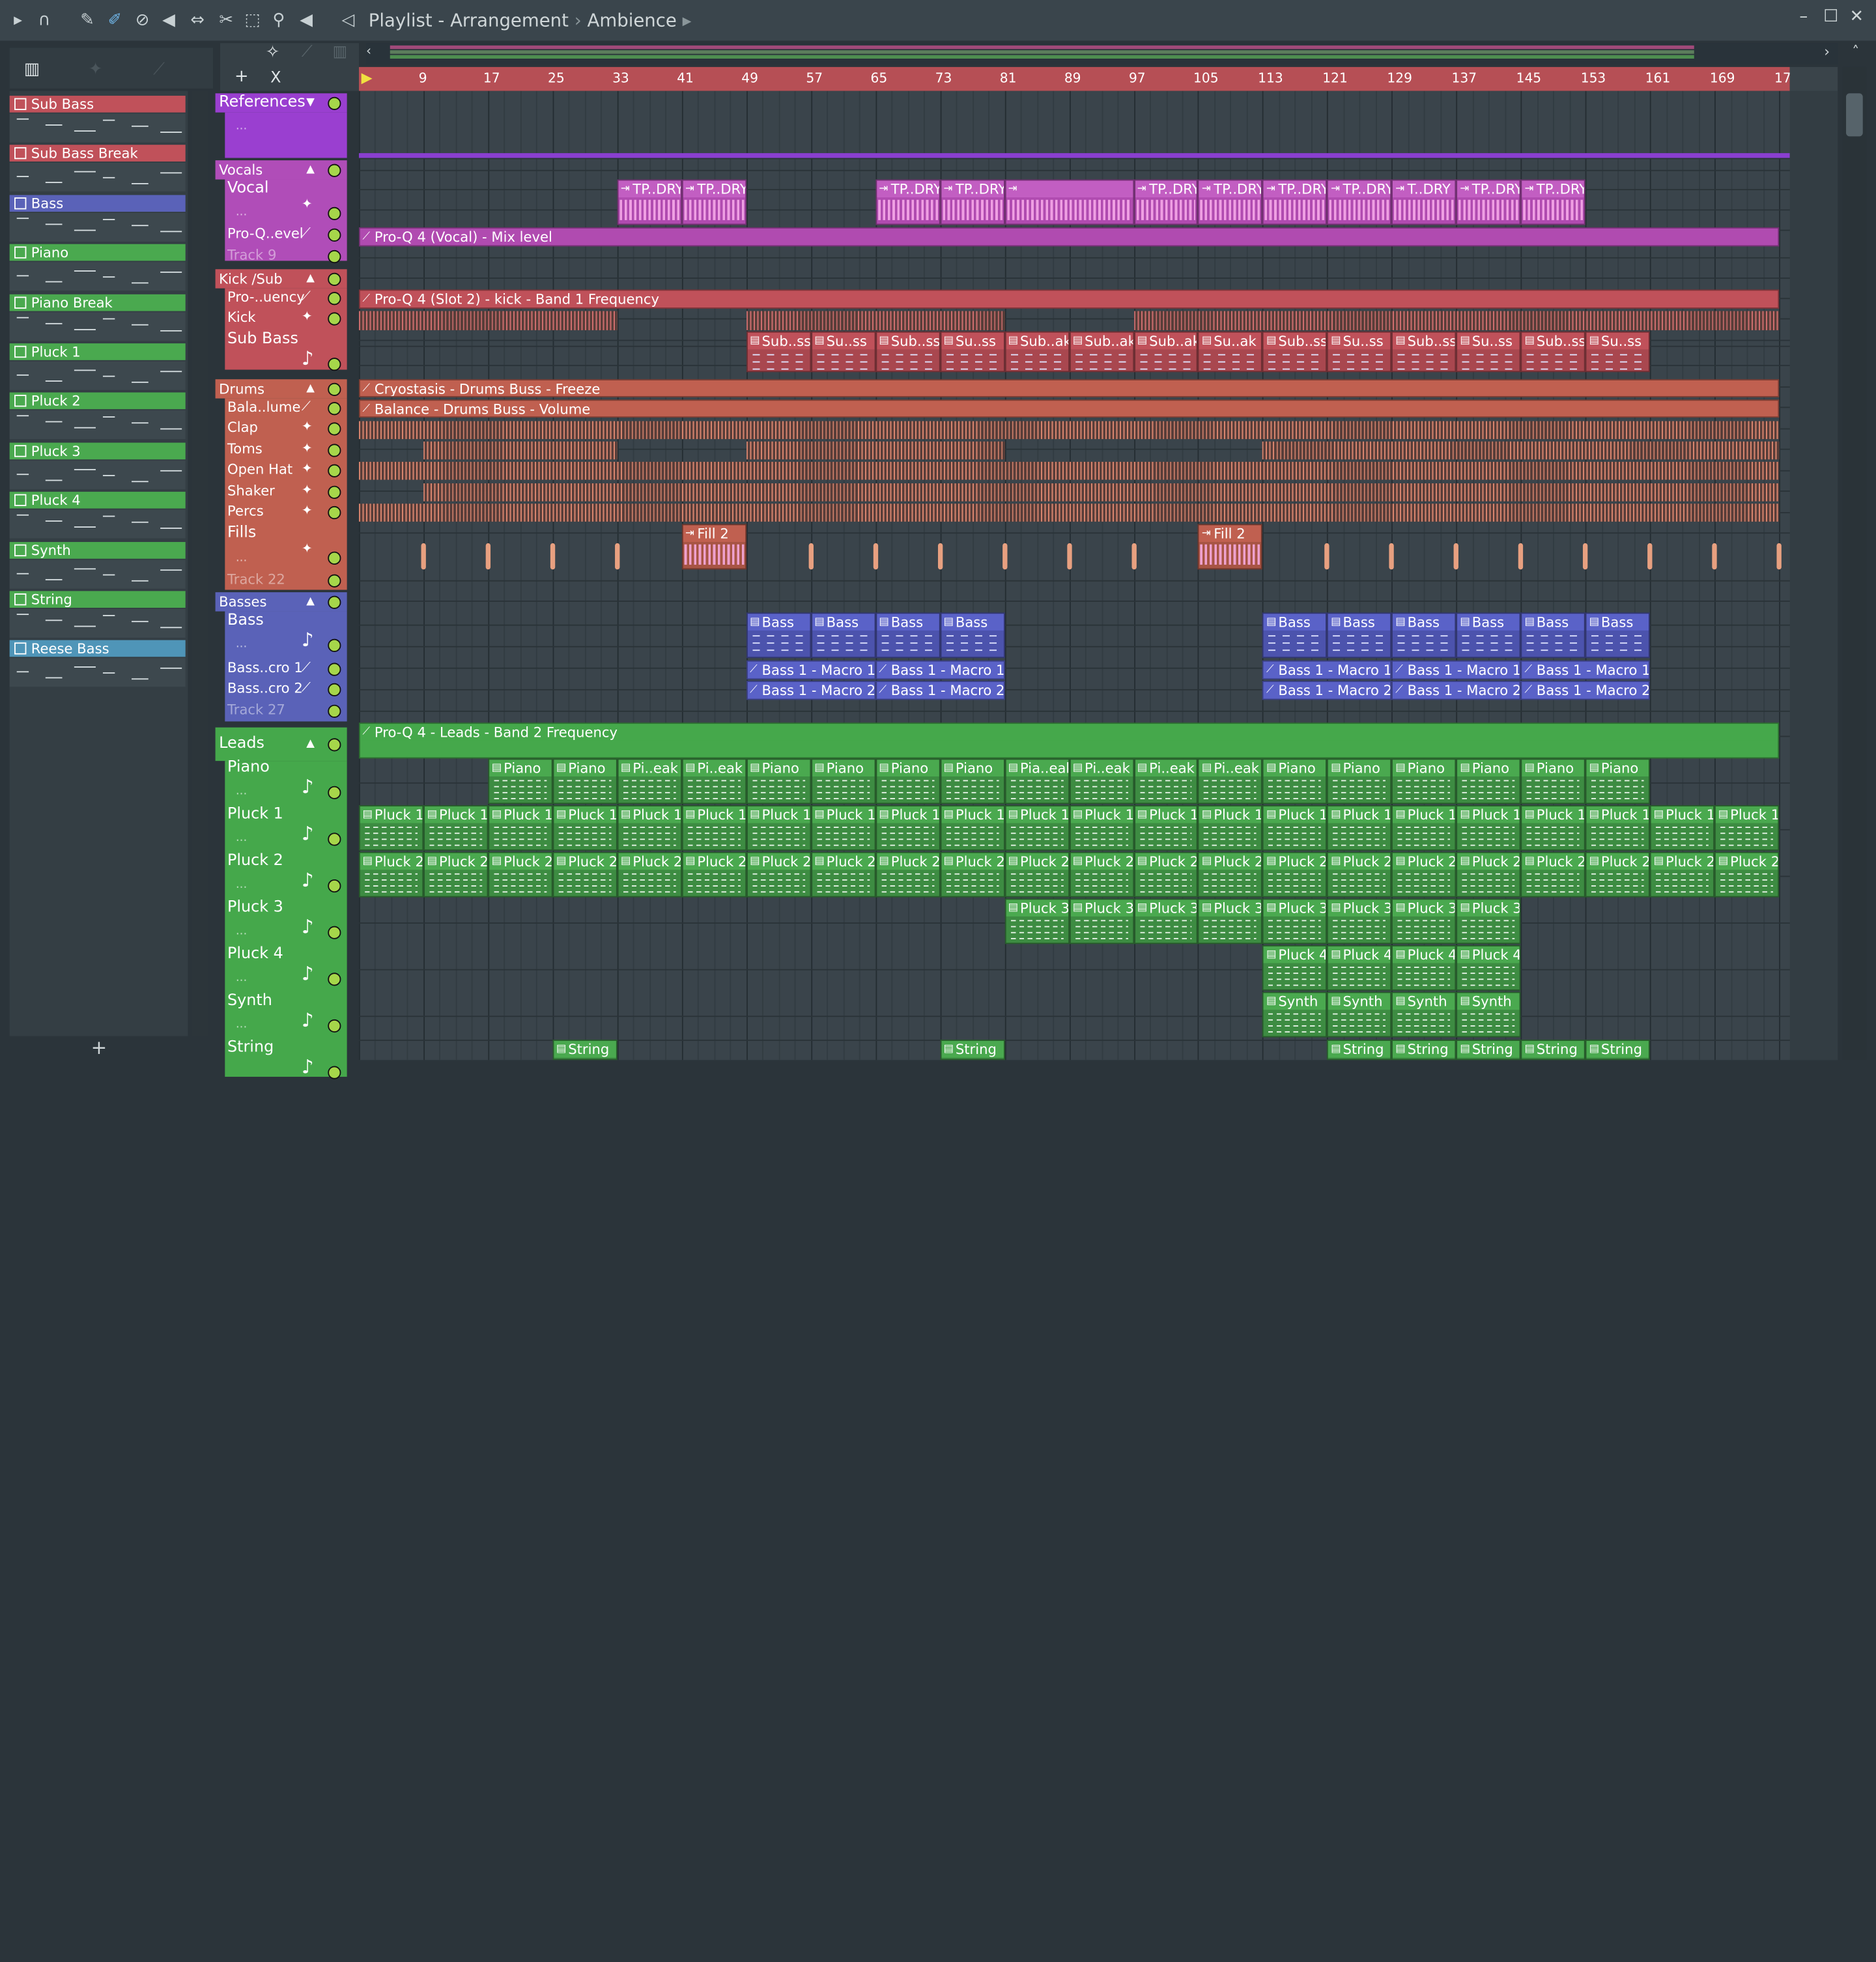  What do you see at coordinates (255, 814) in the screenshot?
I see `track-name: Pluck 1` at bounding box center [255, 814].